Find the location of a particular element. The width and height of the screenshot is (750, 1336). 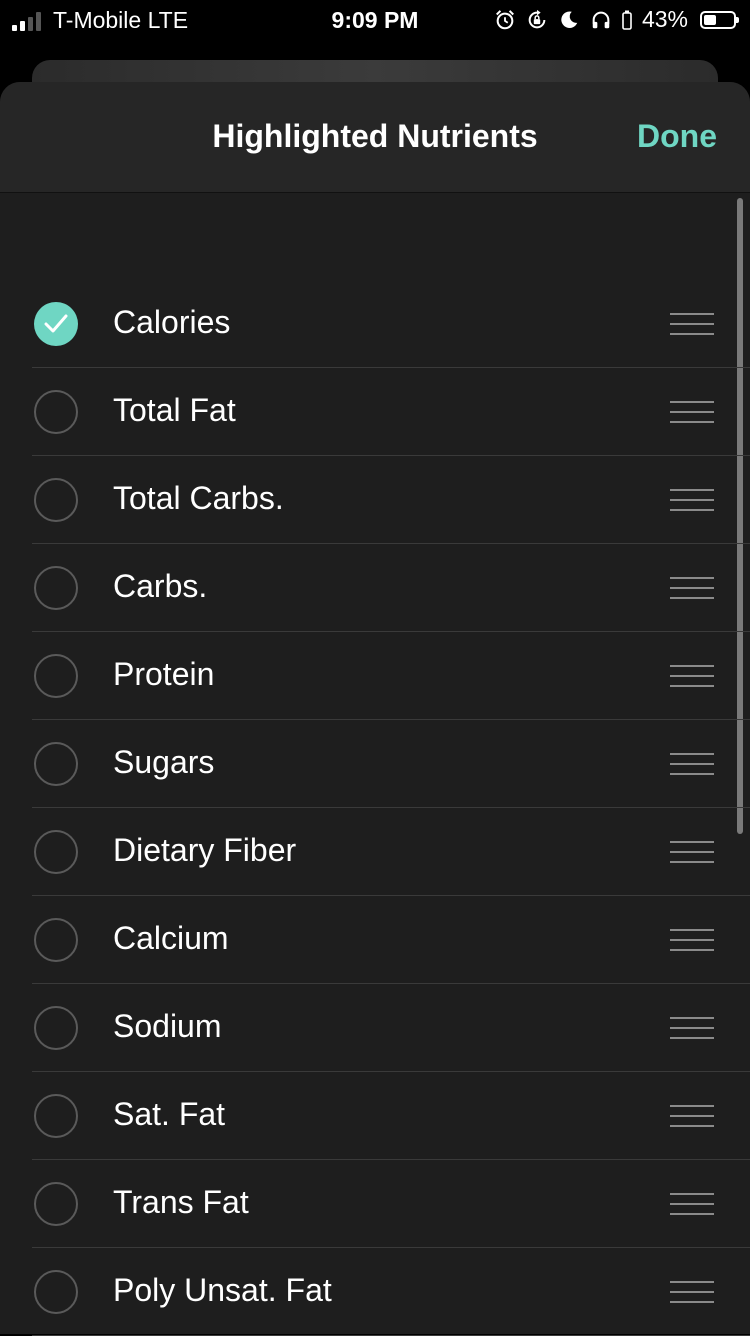

nutrient-label: Total Carbs. is located at coordinates (198, 498).